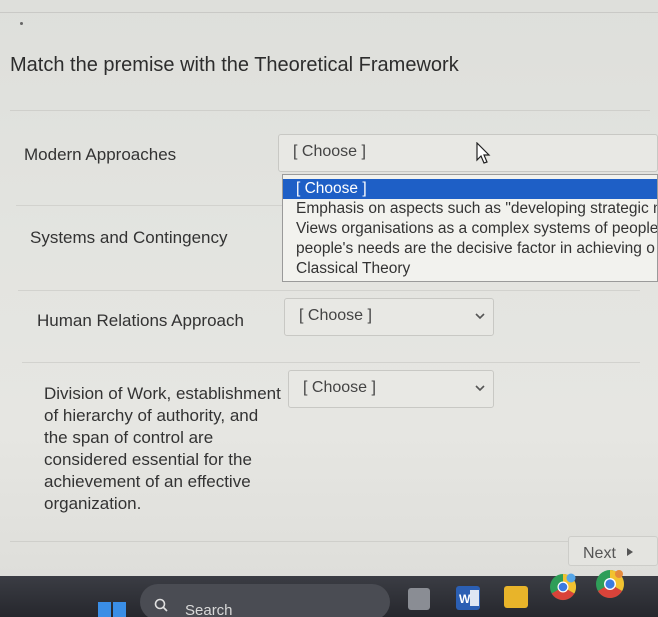 This screenshot has width=658, height=617. I want to click on next-button: Next, so click(613, 551).